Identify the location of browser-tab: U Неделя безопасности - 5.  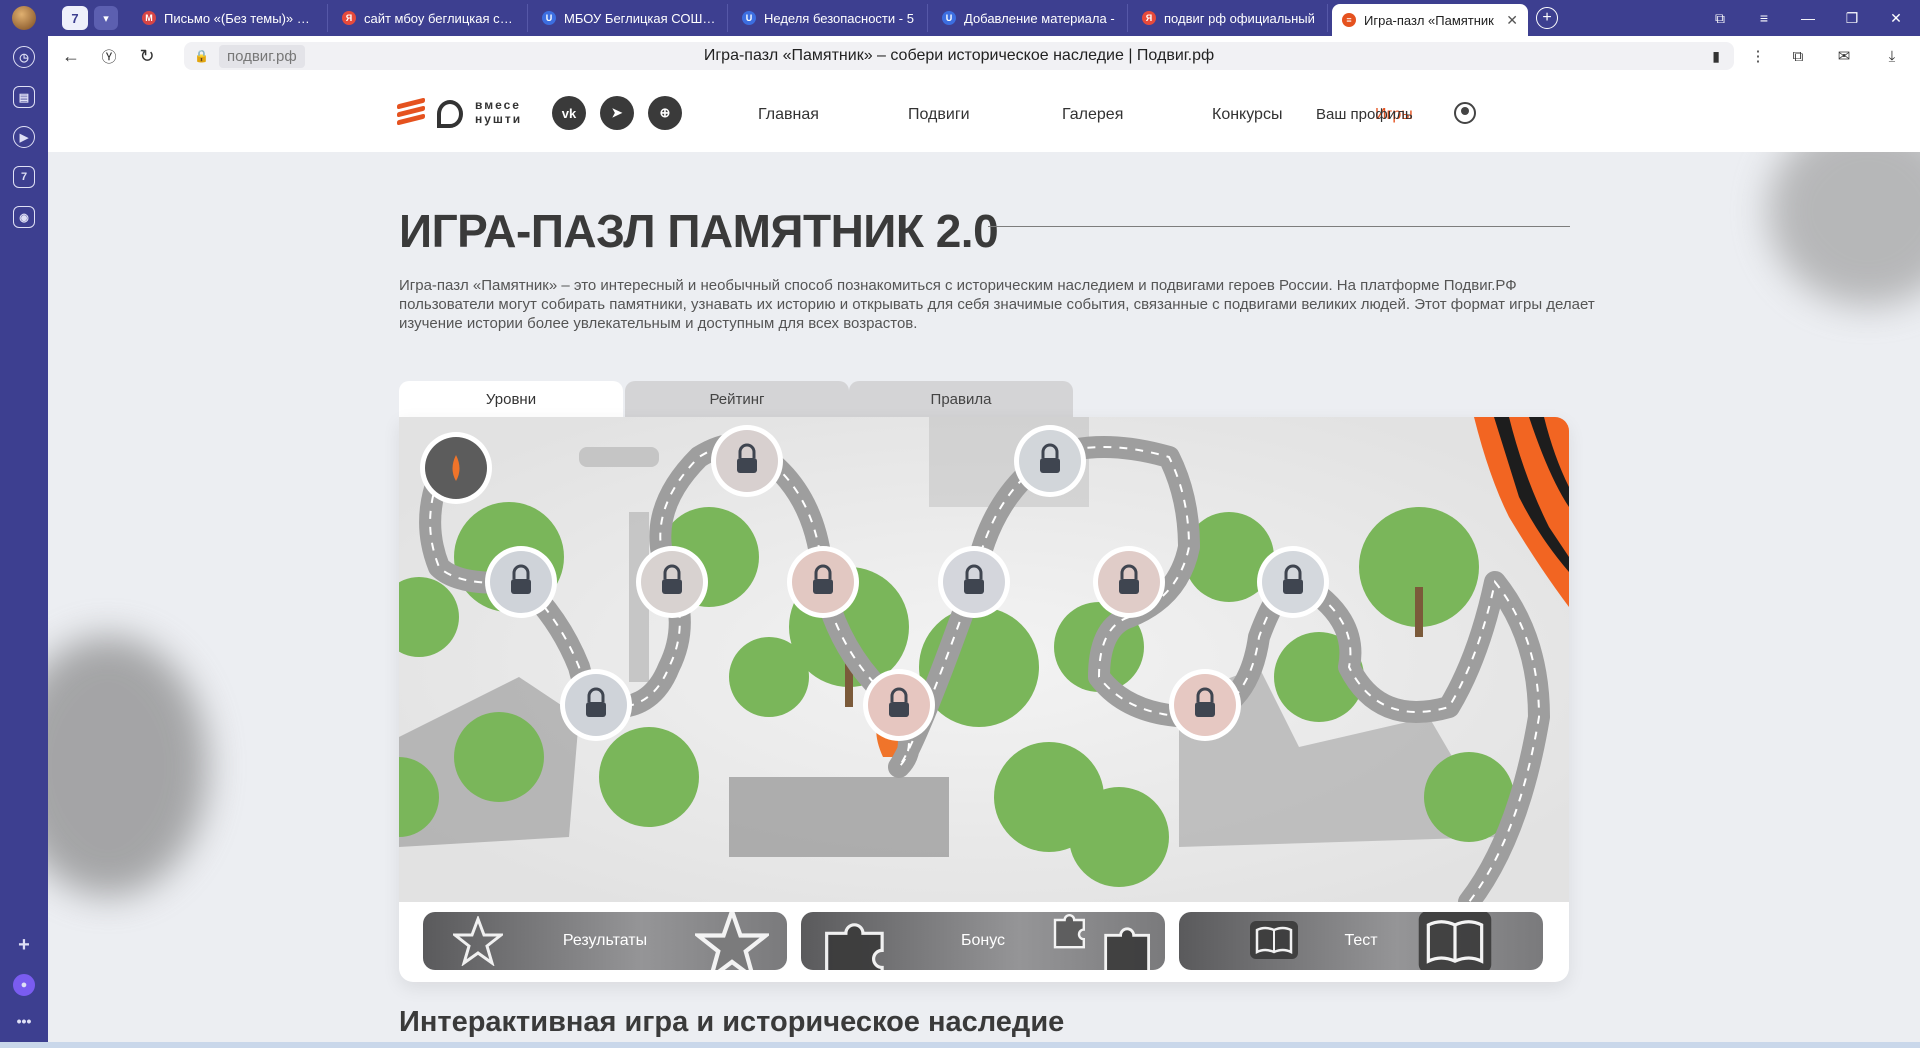
(830, 18).